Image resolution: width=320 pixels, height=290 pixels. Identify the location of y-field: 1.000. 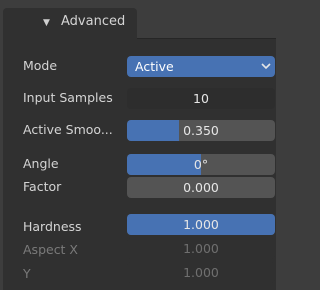
(201, 272).